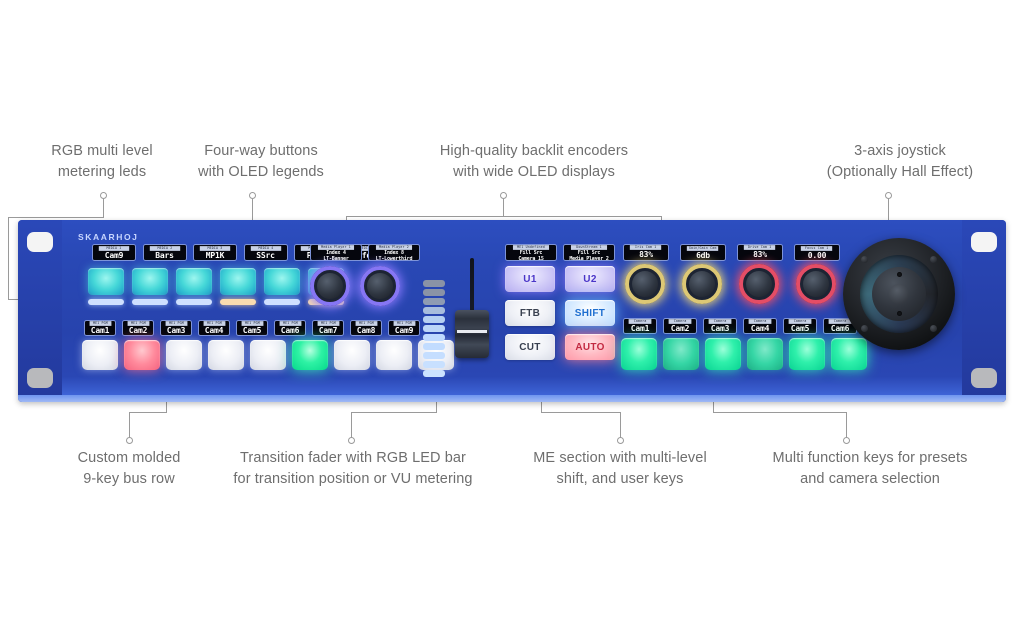 The image size is (1024, 640). I want to click on bus-oled-7: ME1 PGM Cam7, so click(328, 328).